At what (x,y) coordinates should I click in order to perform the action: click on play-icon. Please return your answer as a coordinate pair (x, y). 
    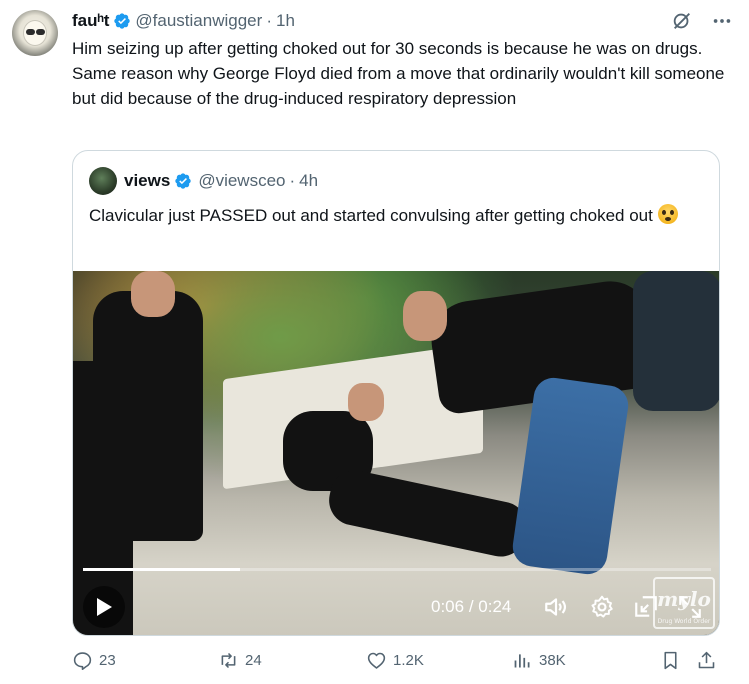
    Looking at the image, I should click on (104, 607).